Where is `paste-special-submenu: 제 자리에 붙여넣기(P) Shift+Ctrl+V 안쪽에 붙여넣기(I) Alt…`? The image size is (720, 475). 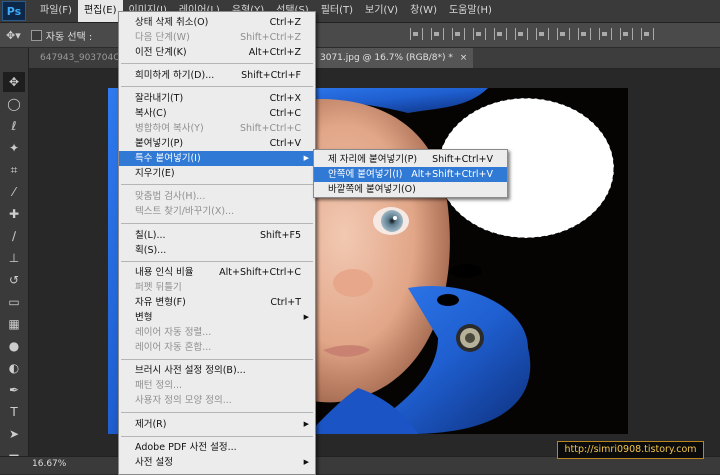 paste-special-submenu: 제 자리에 붙여넣기(P) Shift+Ctrl+V 안쪽에 붙여넣기(I) Alt… is located at coordinates (410, 173).